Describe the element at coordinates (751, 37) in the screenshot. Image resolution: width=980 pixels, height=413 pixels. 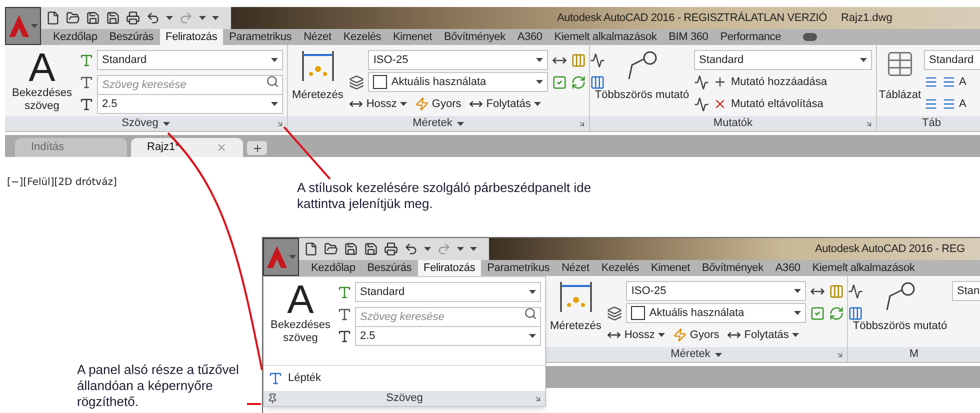
I see `ribbon-tab: Performance` at that location.